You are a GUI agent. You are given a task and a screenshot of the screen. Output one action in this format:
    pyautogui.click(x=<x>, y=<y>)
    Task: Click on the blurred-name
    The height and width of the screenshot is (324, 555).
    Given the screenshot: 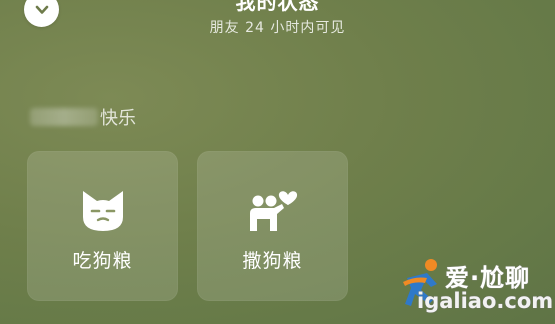 What is the action you would take?
    pyautogui.click(x=64, y=117)
    